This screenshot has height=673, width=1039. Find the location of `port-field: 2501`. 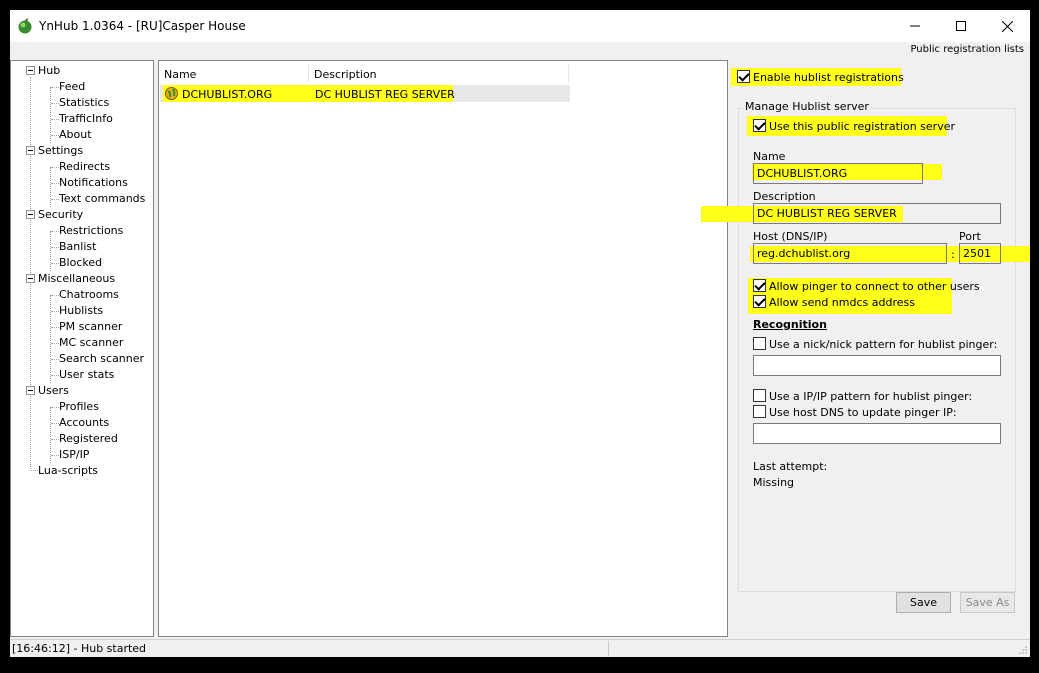

port-field: 2501 is located at coordinates (980, 253).